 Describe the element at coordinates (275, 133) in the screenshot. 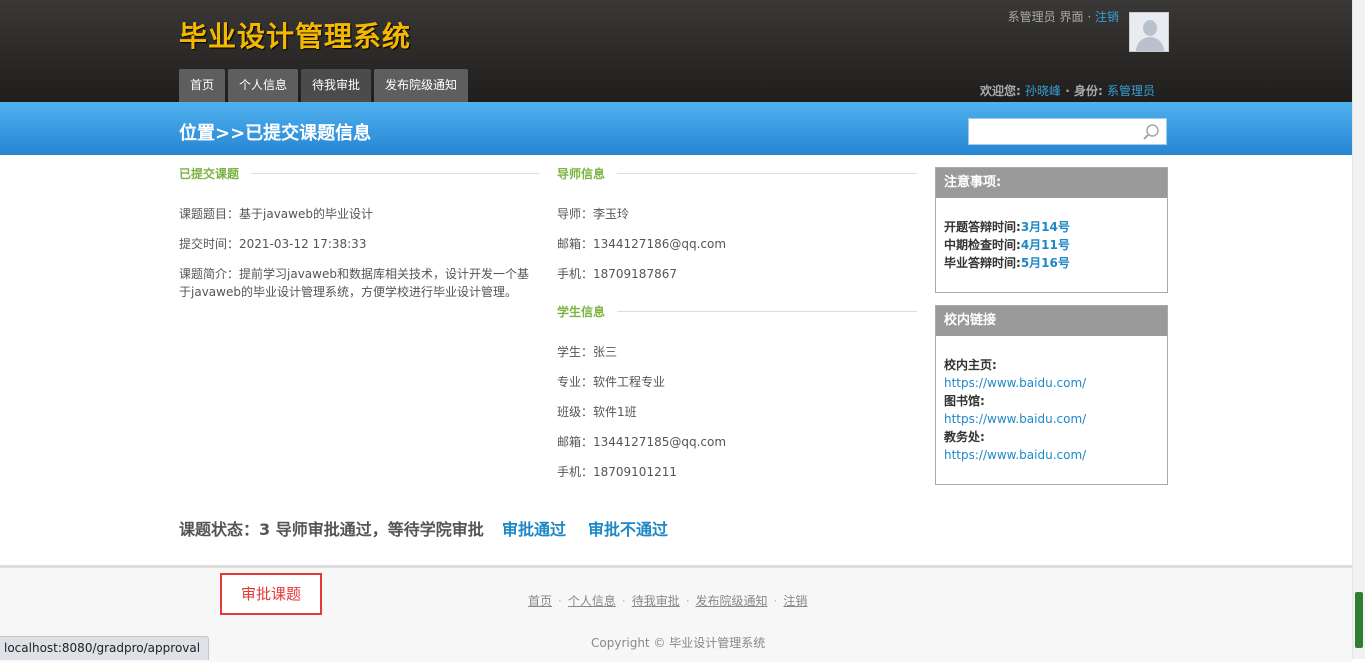

I see `breadcrumb: 位置>>已提交课题信息` at that location.